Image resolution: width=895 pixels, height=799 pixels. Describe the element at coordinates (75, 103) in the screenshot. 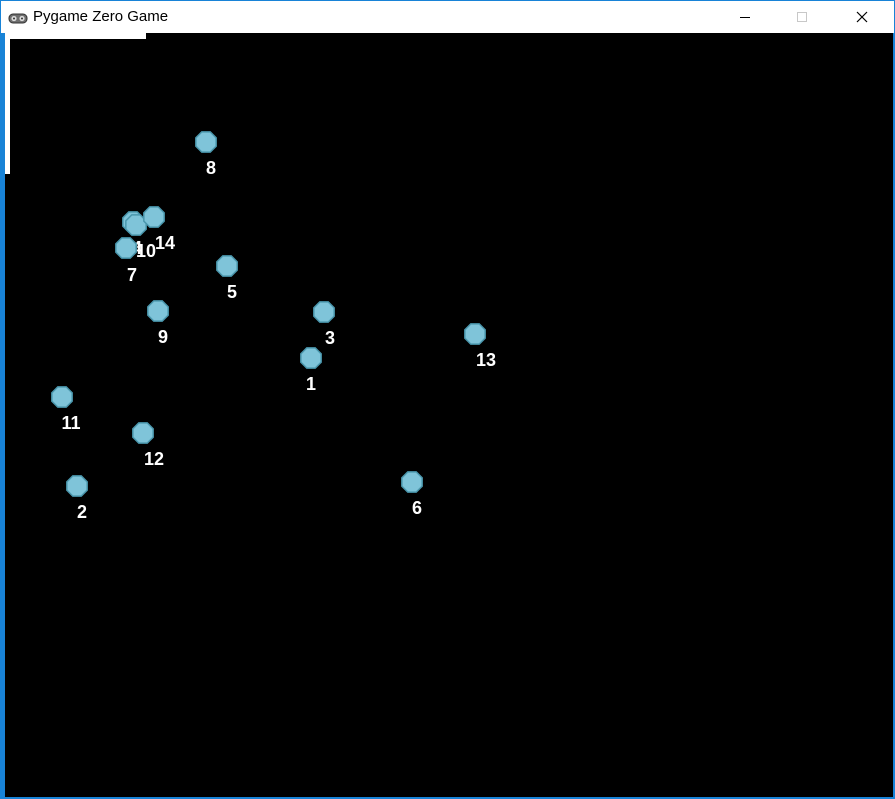

I see `white-wall` at that location.